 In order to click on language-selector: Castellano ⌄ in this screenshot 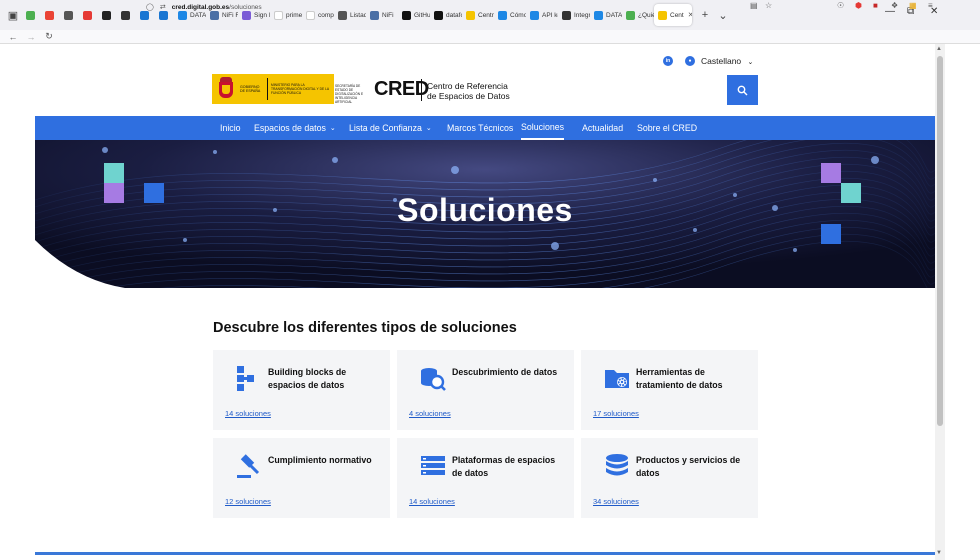, I will do `click(727, 61)`.